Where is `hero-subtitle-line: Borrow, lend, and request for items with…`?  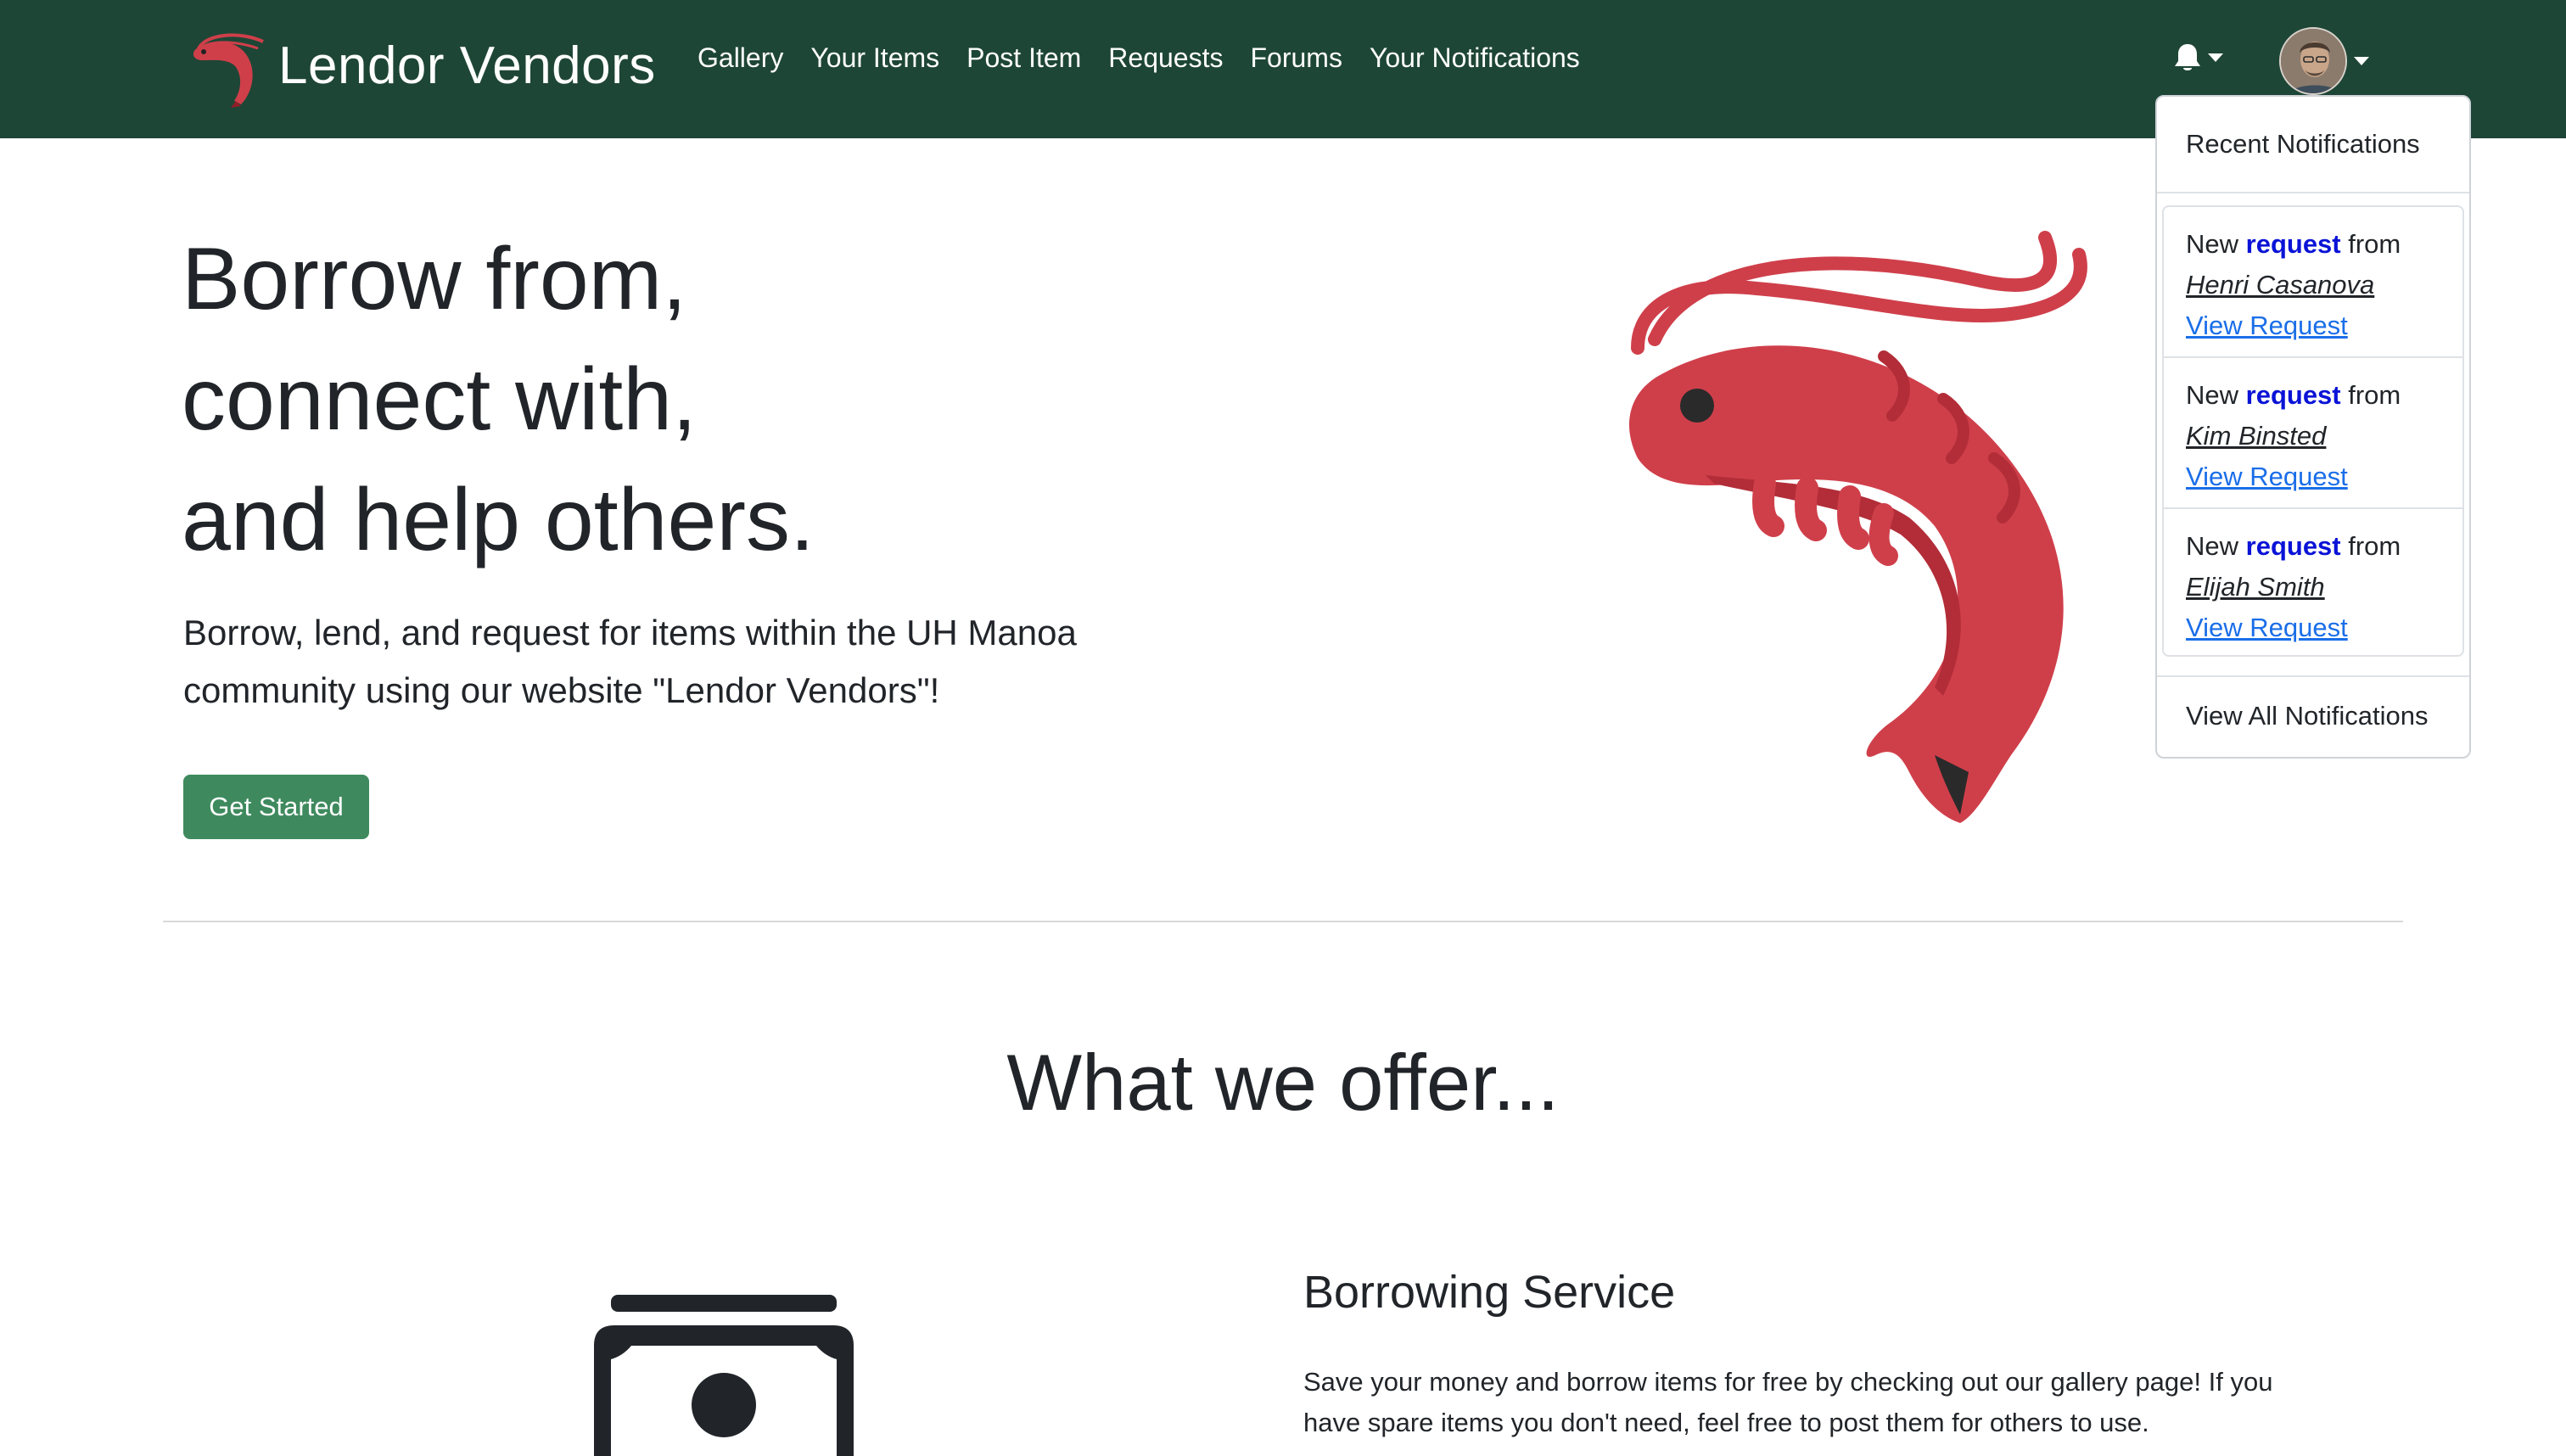
hero-subtitle-line: Borrow, lend, and request for items with… is located at coordinates (630, 632).